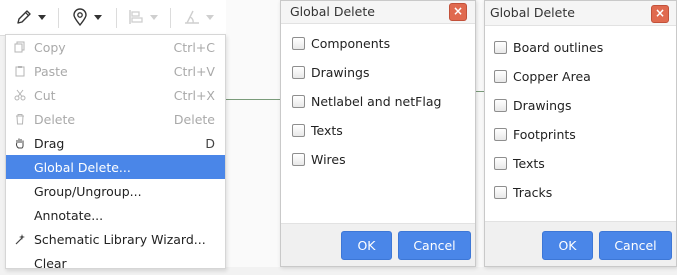 This screenshot has width=677, height=275. What do you see at coordinates (136, 17) in the screenshot?
I see `align-icon` at bounding box center [136, 17].